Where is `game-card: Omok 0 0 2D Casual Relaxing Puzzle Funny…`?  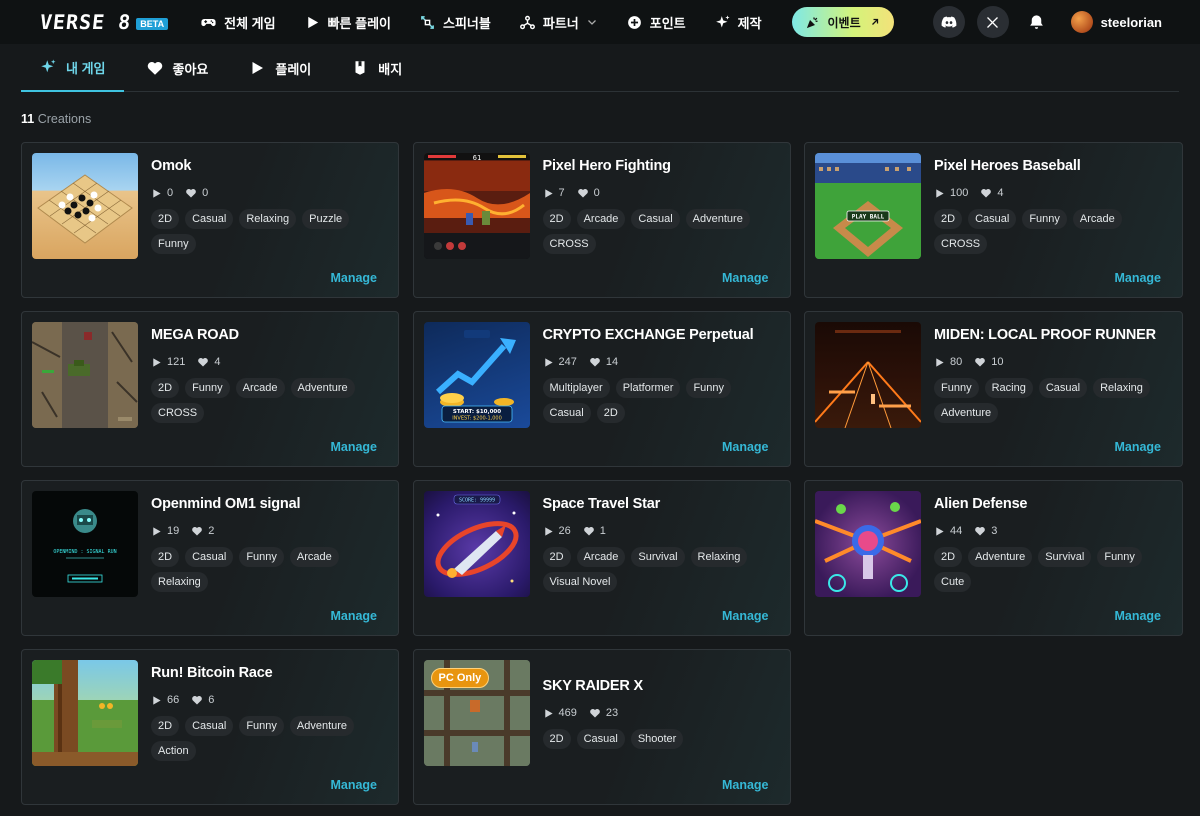 game-card: Omok 0 0 2D Casual Relaxing Puzzle Funny… is located at coordinates (210, 220).